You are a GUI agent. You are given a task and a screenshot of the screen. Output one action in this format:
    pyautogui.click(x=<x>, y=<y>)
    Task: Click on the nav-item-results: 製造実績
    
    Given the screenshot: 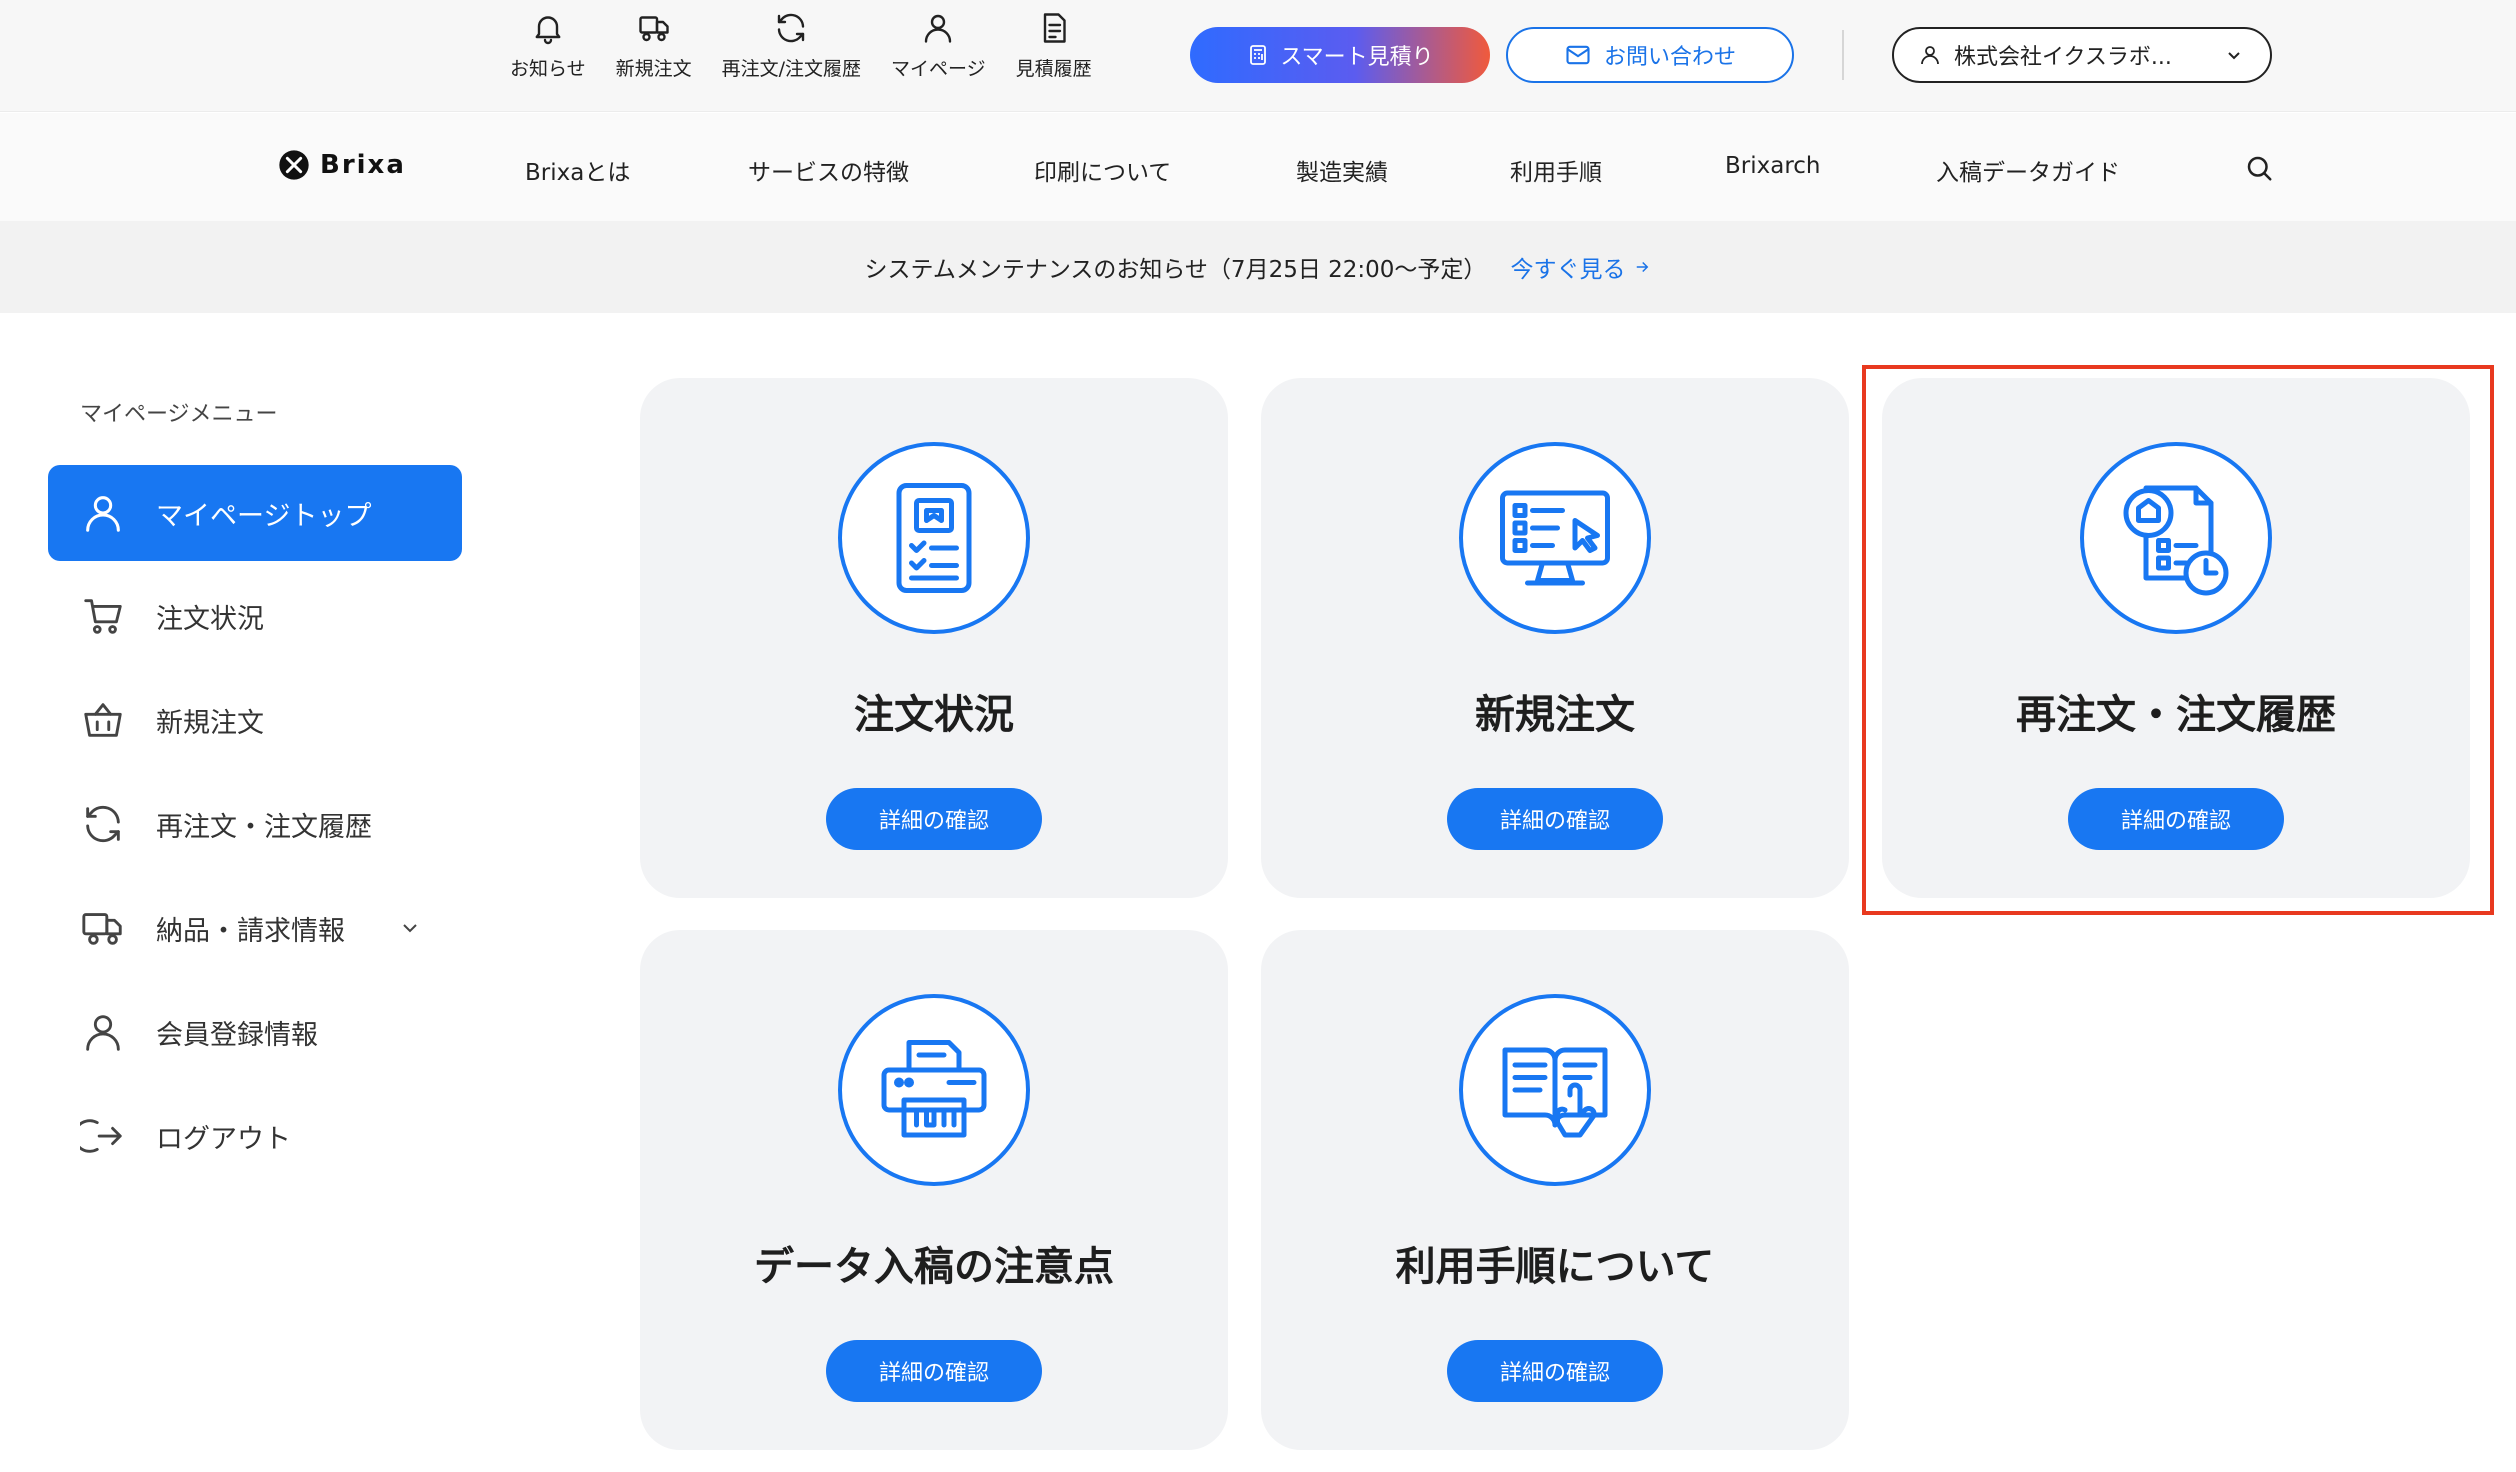 What is the action you would take?
    pyautogui.click(x=1342, y=170)
    